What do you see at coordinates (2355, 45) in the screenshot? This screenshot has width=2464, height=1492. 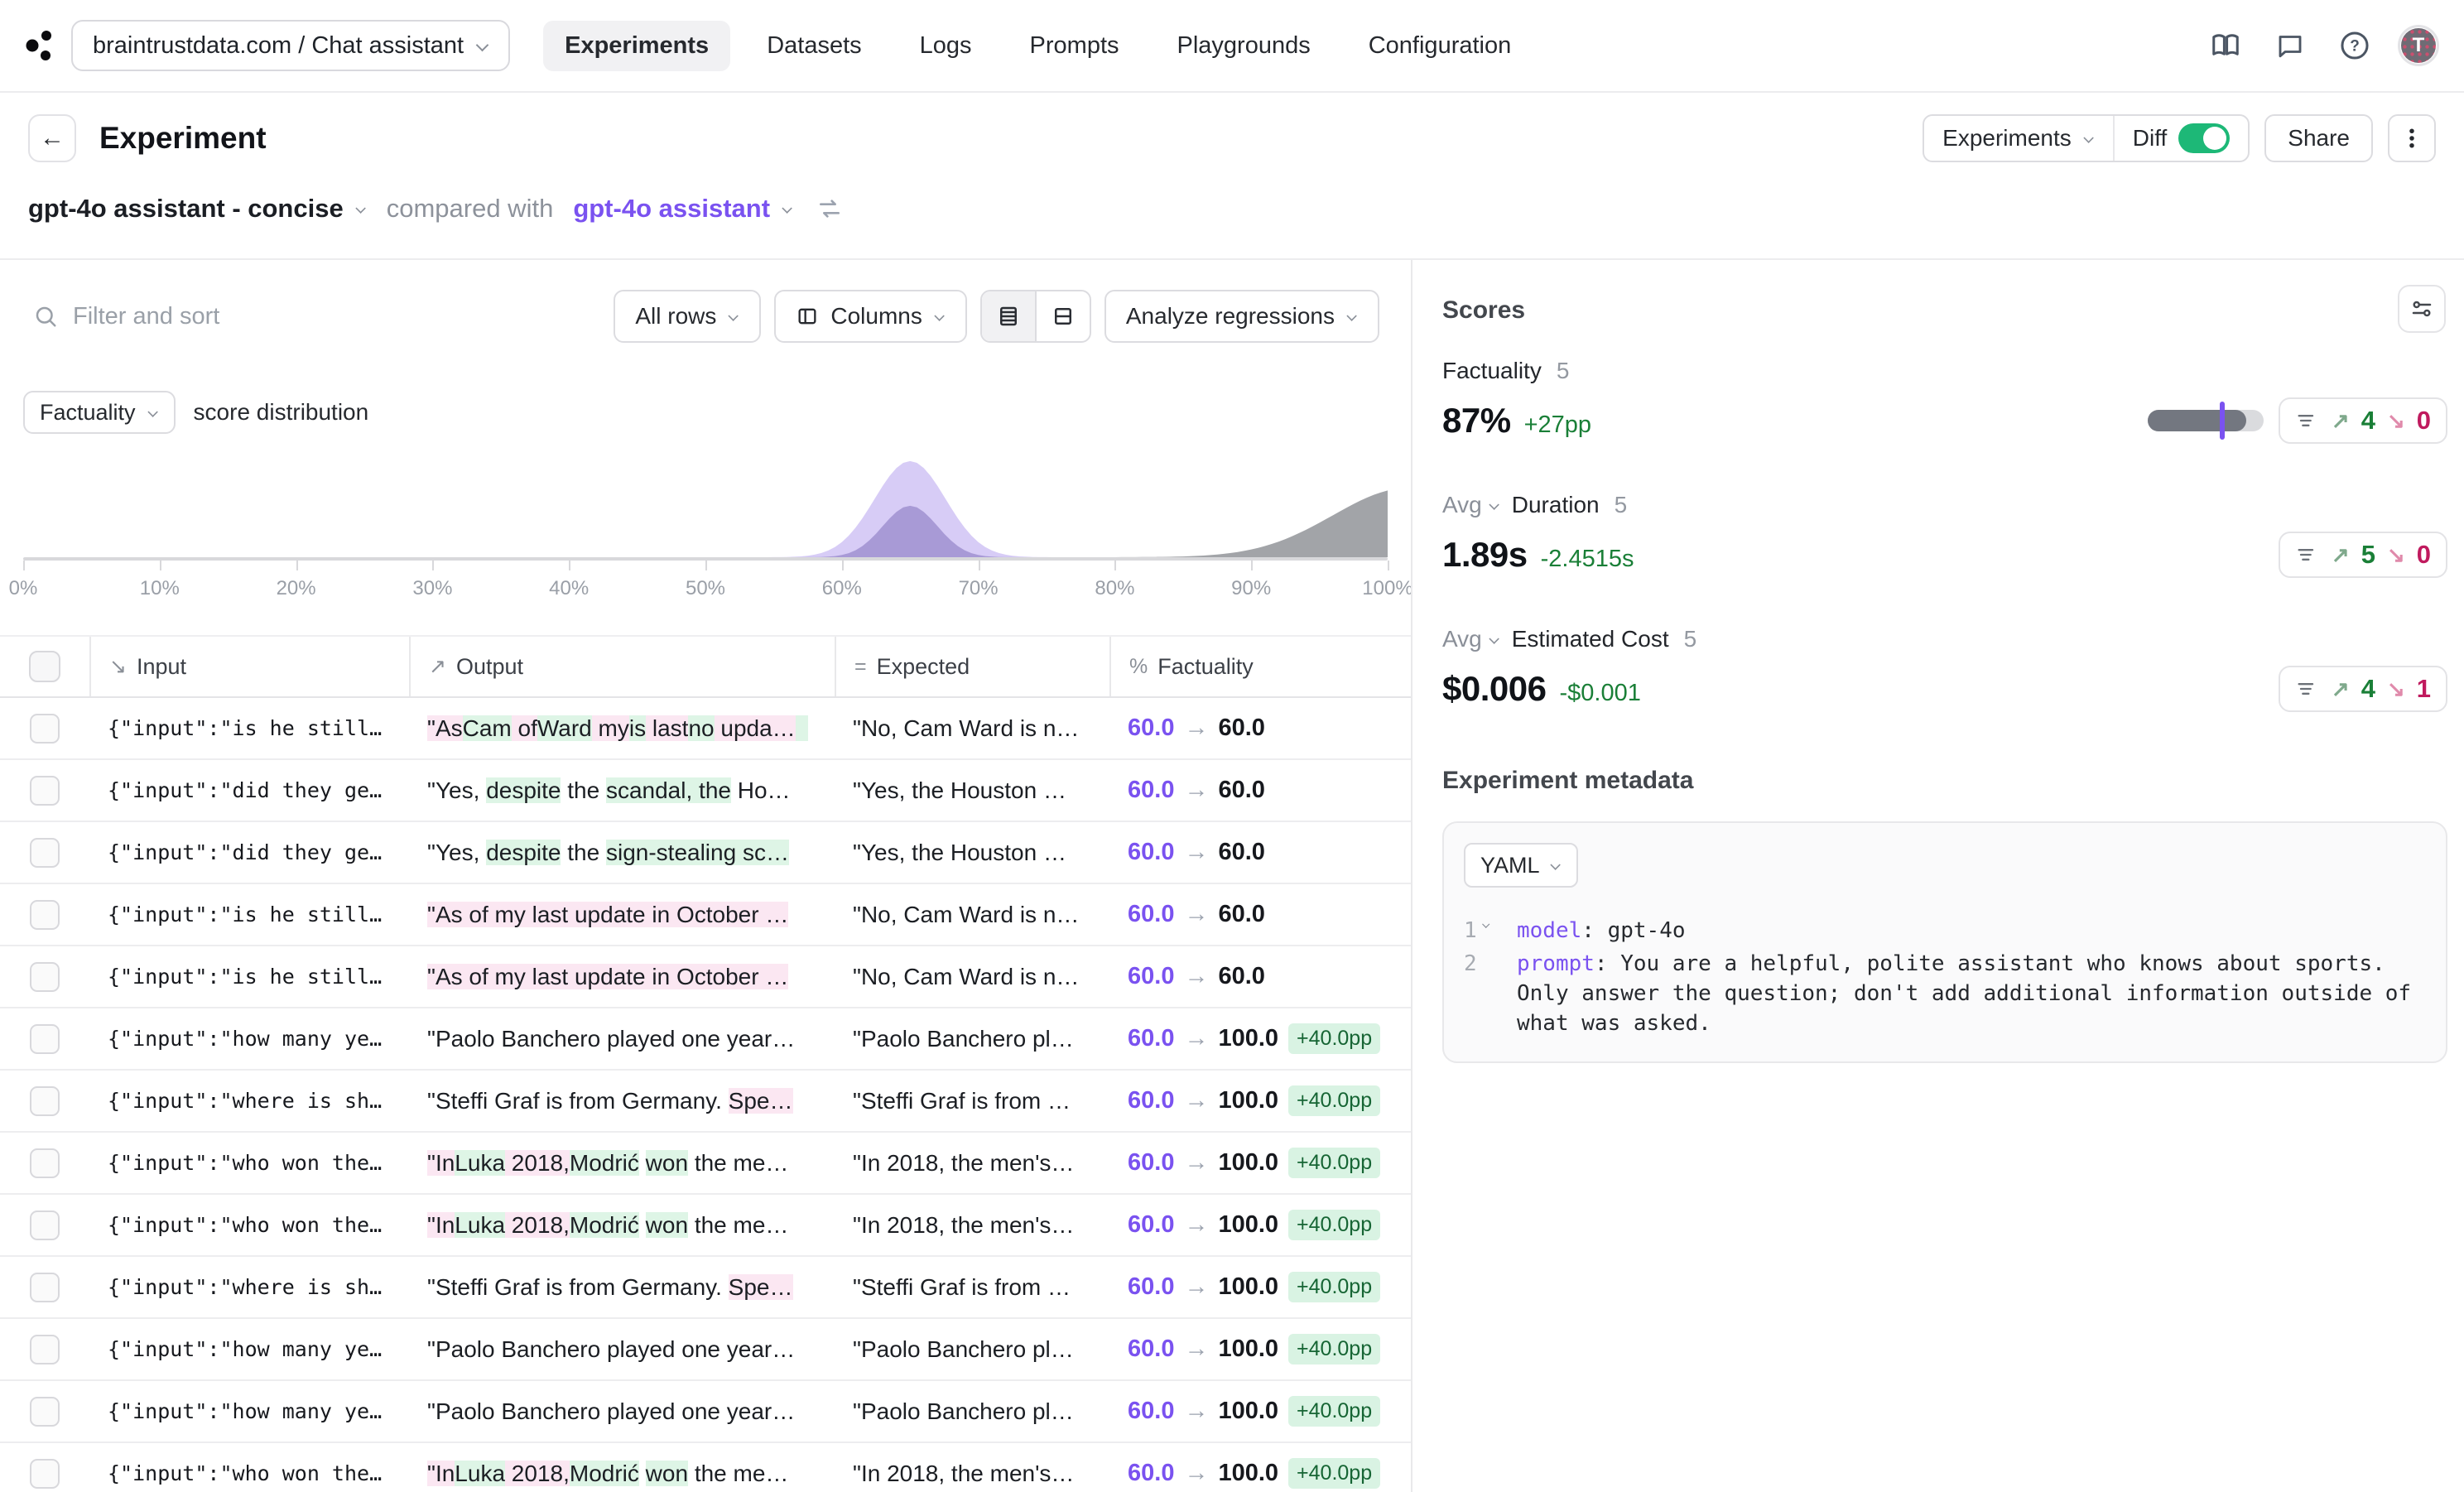 I see `help-button: ?` at bounding box center [2355, 45].